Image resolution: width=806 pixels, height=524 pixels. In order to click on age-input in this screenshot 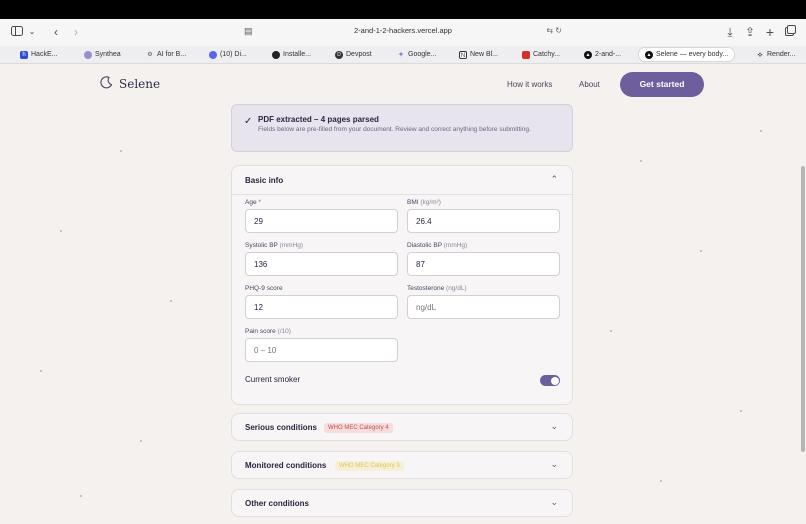, I will do `click(321, 221)`.